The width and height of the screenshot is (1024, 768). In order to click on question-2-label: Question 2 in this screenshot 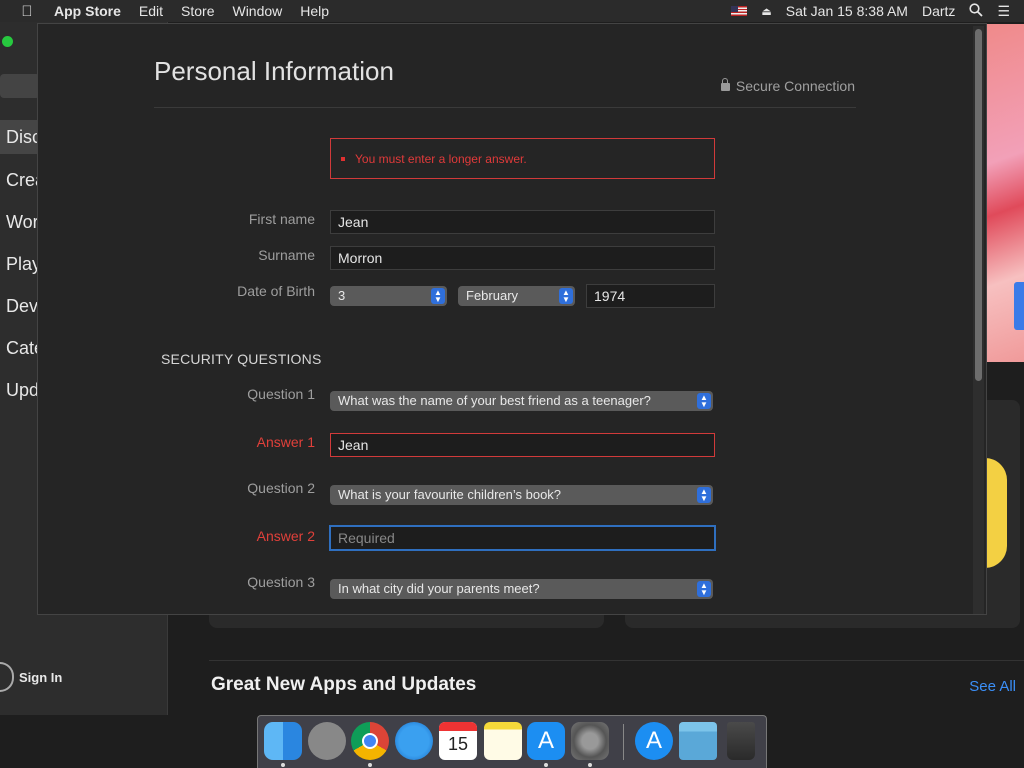, I will do `click(281, 488)`.